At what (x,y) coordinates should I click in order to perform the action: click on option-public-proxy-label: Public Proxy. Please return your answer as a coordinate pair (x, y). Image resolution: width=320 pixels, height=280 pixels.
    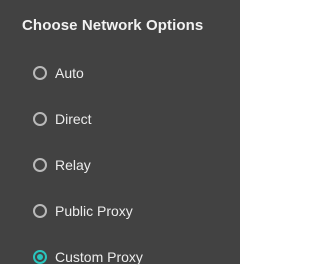
    Looking at the image, I should click on (94, 211).